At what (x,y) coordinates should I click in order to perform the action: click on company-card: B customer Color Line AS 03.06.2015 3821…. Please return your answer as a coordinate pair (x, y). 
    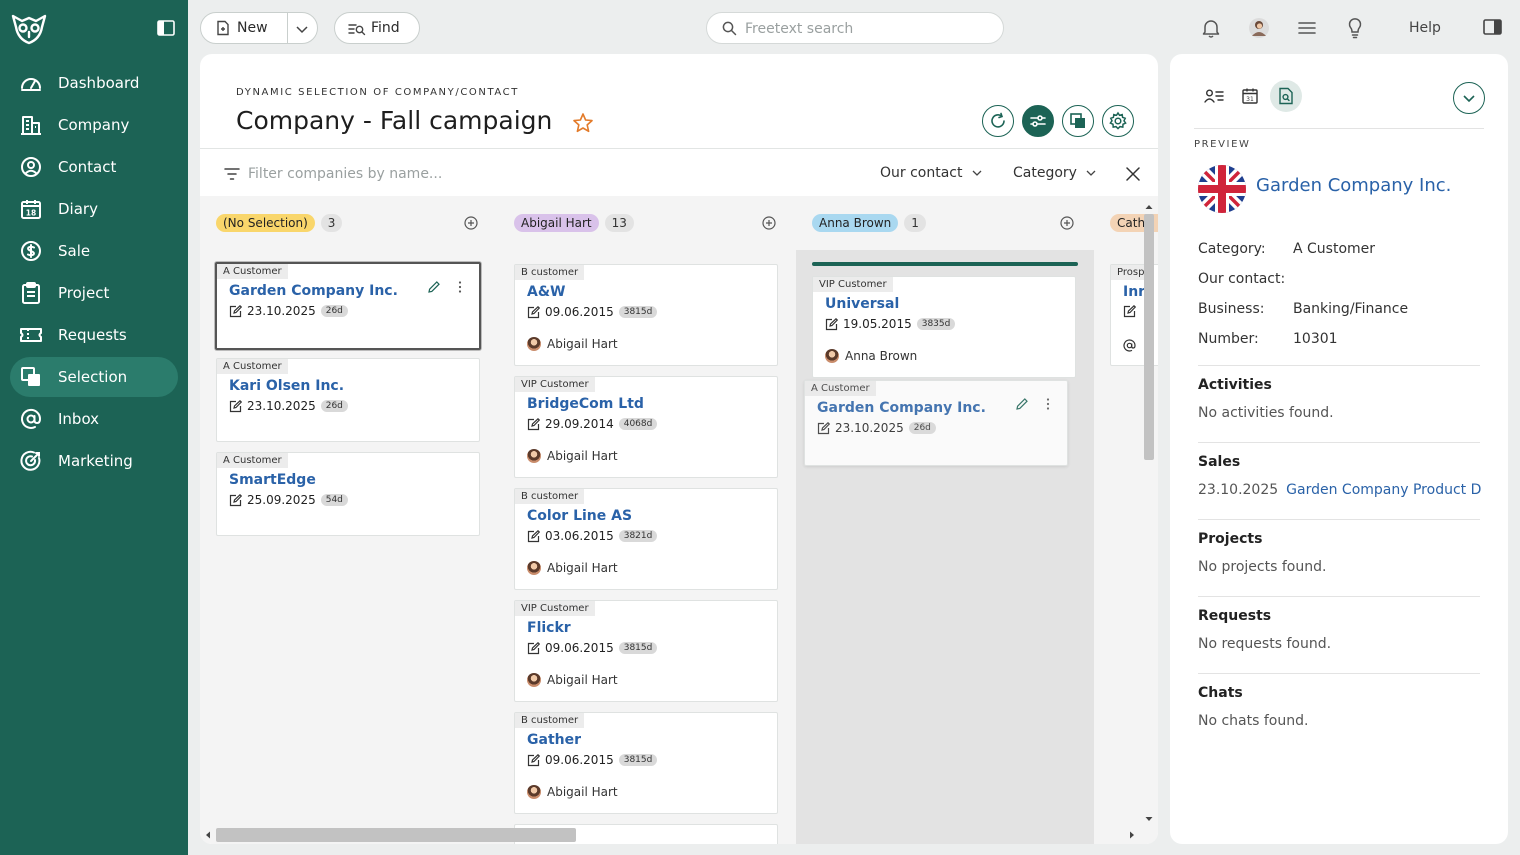
    Looking at the image, I should click on (646, 539).